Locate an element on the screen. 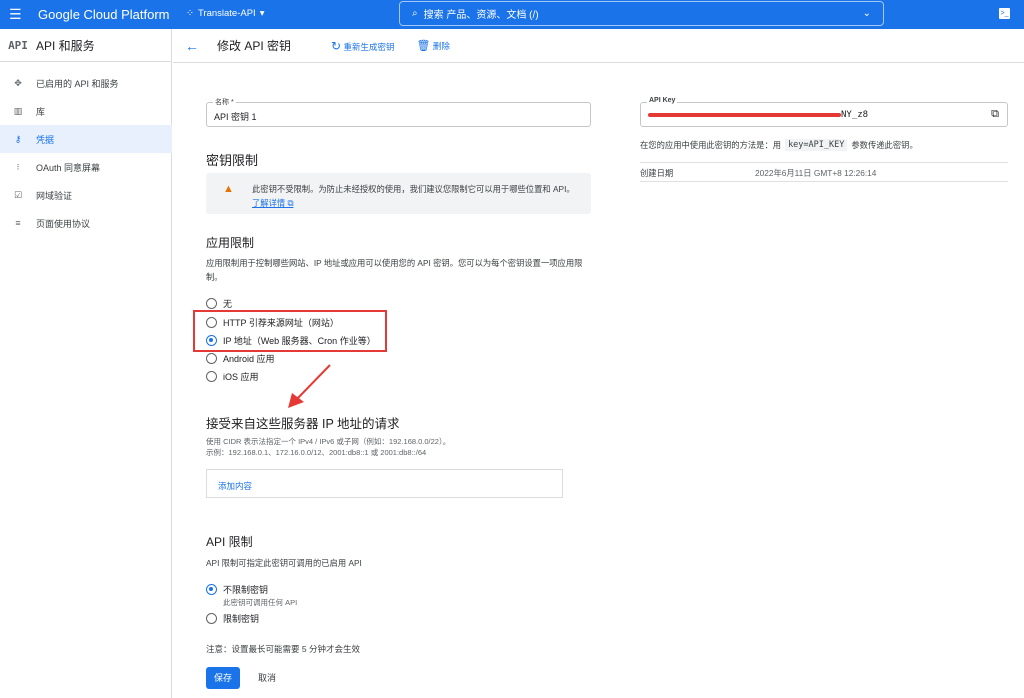 Image resolution: width=1024 pixels, height=698 pixels. radio-label: 无 is located at coordinates (228, 304).